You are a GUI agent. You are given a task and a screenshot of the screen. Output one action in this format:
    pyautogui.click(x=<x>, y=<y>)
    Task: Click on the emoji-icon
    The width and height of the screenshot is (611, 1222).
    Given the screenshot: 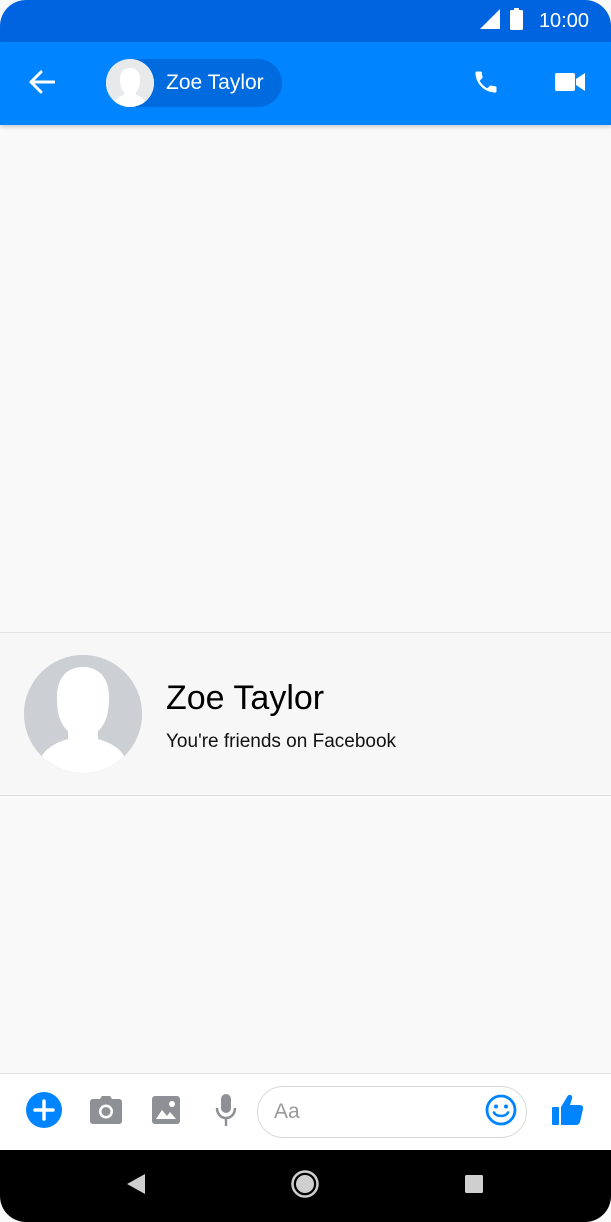 What is the action you would take?
    pyautogui.click(x=501, y=1112)
    